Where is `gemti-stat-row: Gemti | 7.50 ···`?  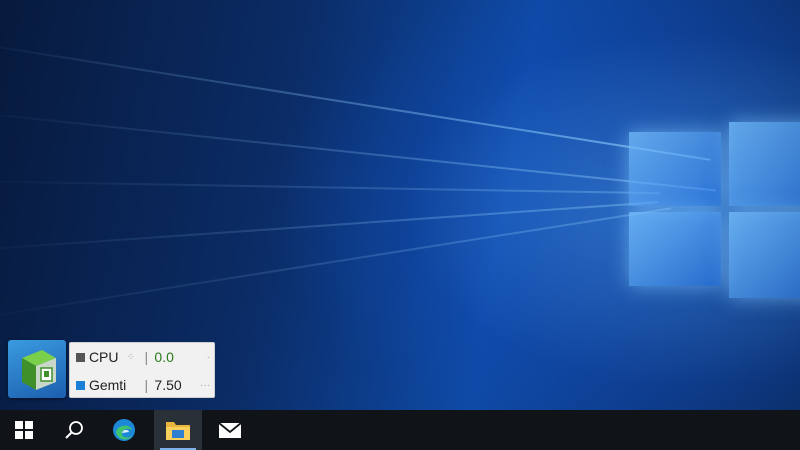
gemti-stat-row: Gemti | 7.50 ··· is located at coordinates (143, 385).